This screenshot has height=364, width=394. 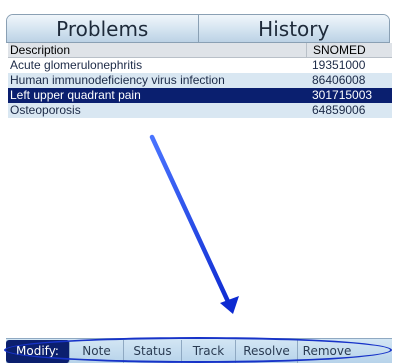 I want to click on row-description: Osteoporosis, so click(x=45, y=110).